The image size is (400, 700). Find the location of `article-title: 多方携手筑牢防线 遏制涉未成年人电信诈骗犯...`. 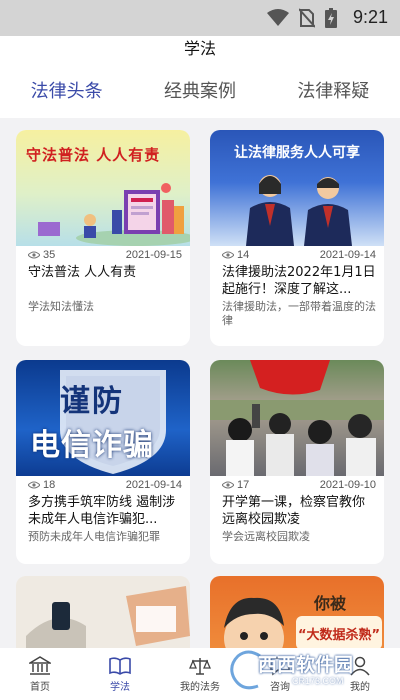

article-title: 多方携手筑牢防线 遏制涉未成年人电信诈骗犯... is located at coordinates (102, 511).